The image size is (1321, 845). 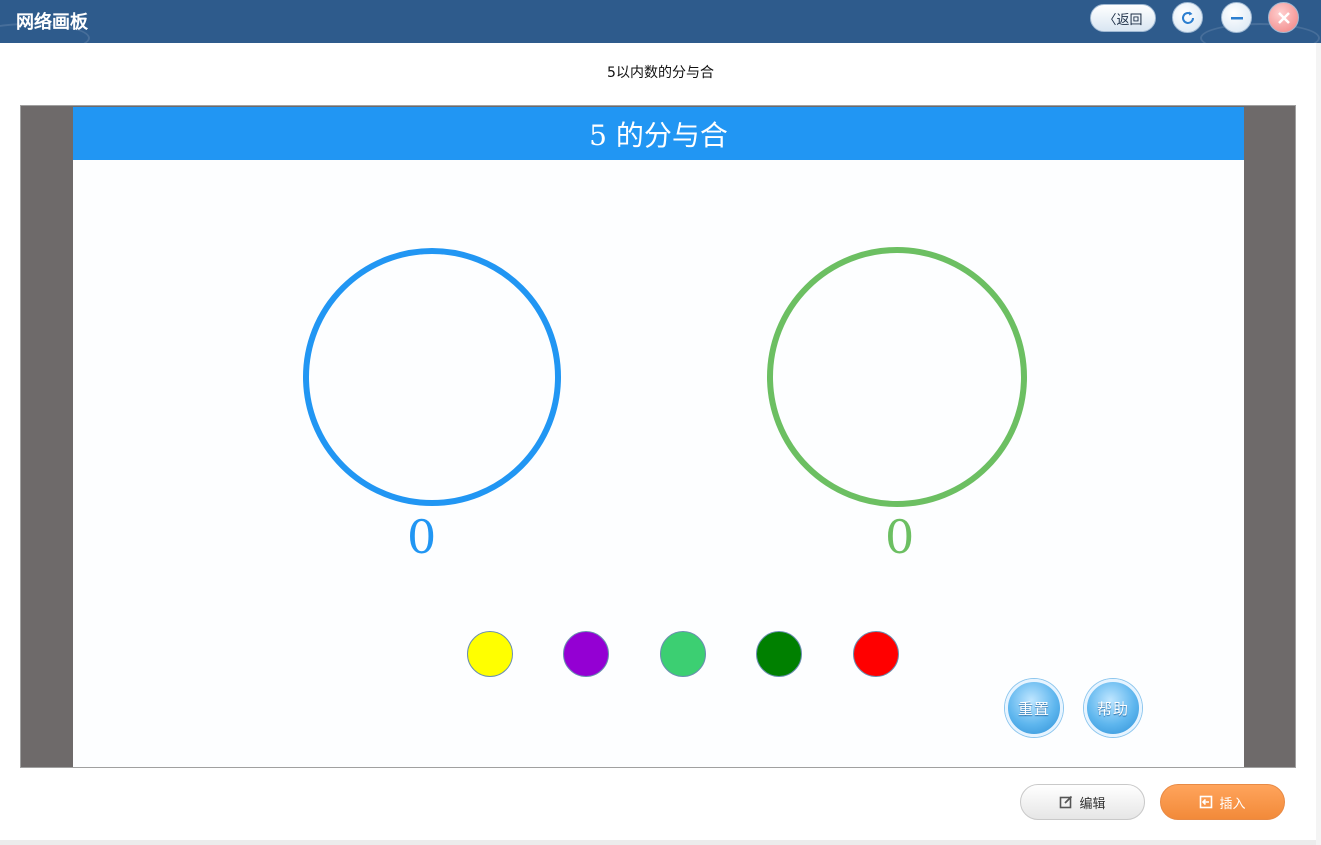 I want to click on color-dot-light-green, so click(x=683, y=654).